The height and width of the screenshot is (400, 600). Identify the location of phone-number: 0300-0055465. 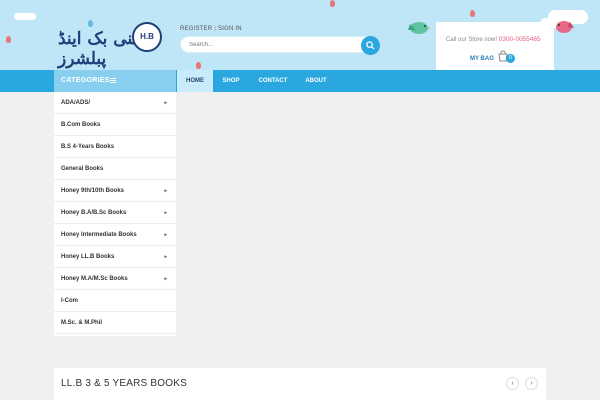
(520, 39).